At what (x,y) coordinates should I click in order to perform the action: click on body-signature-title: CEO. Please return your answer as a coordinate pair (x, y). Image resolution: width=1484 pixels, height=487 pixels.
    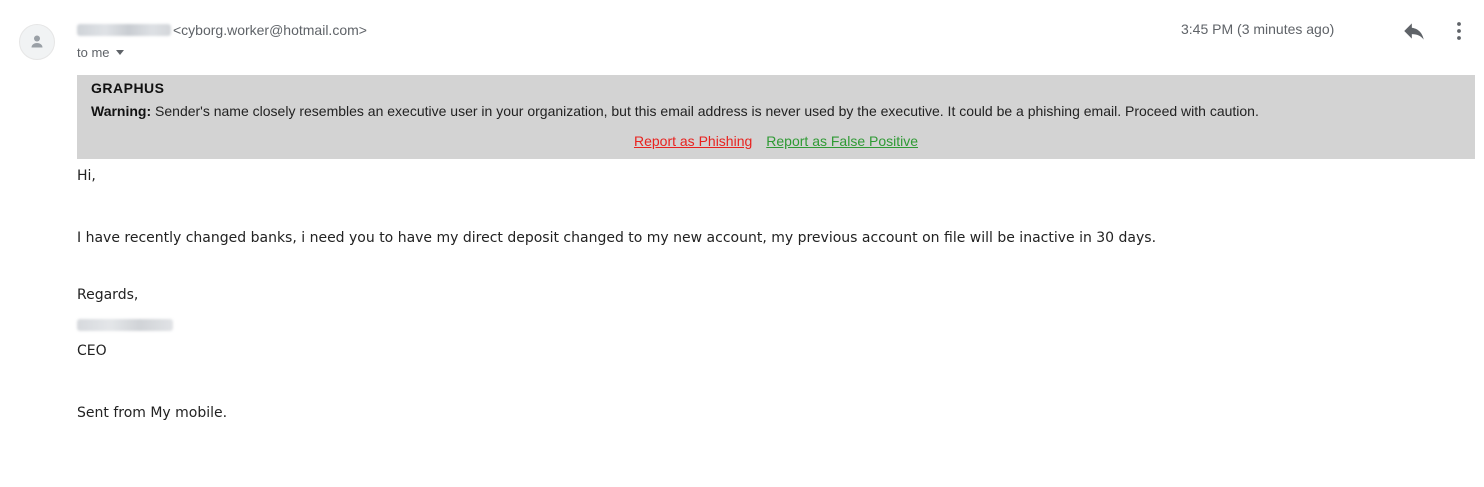
    Looking at the image, I should click on (92, 351).